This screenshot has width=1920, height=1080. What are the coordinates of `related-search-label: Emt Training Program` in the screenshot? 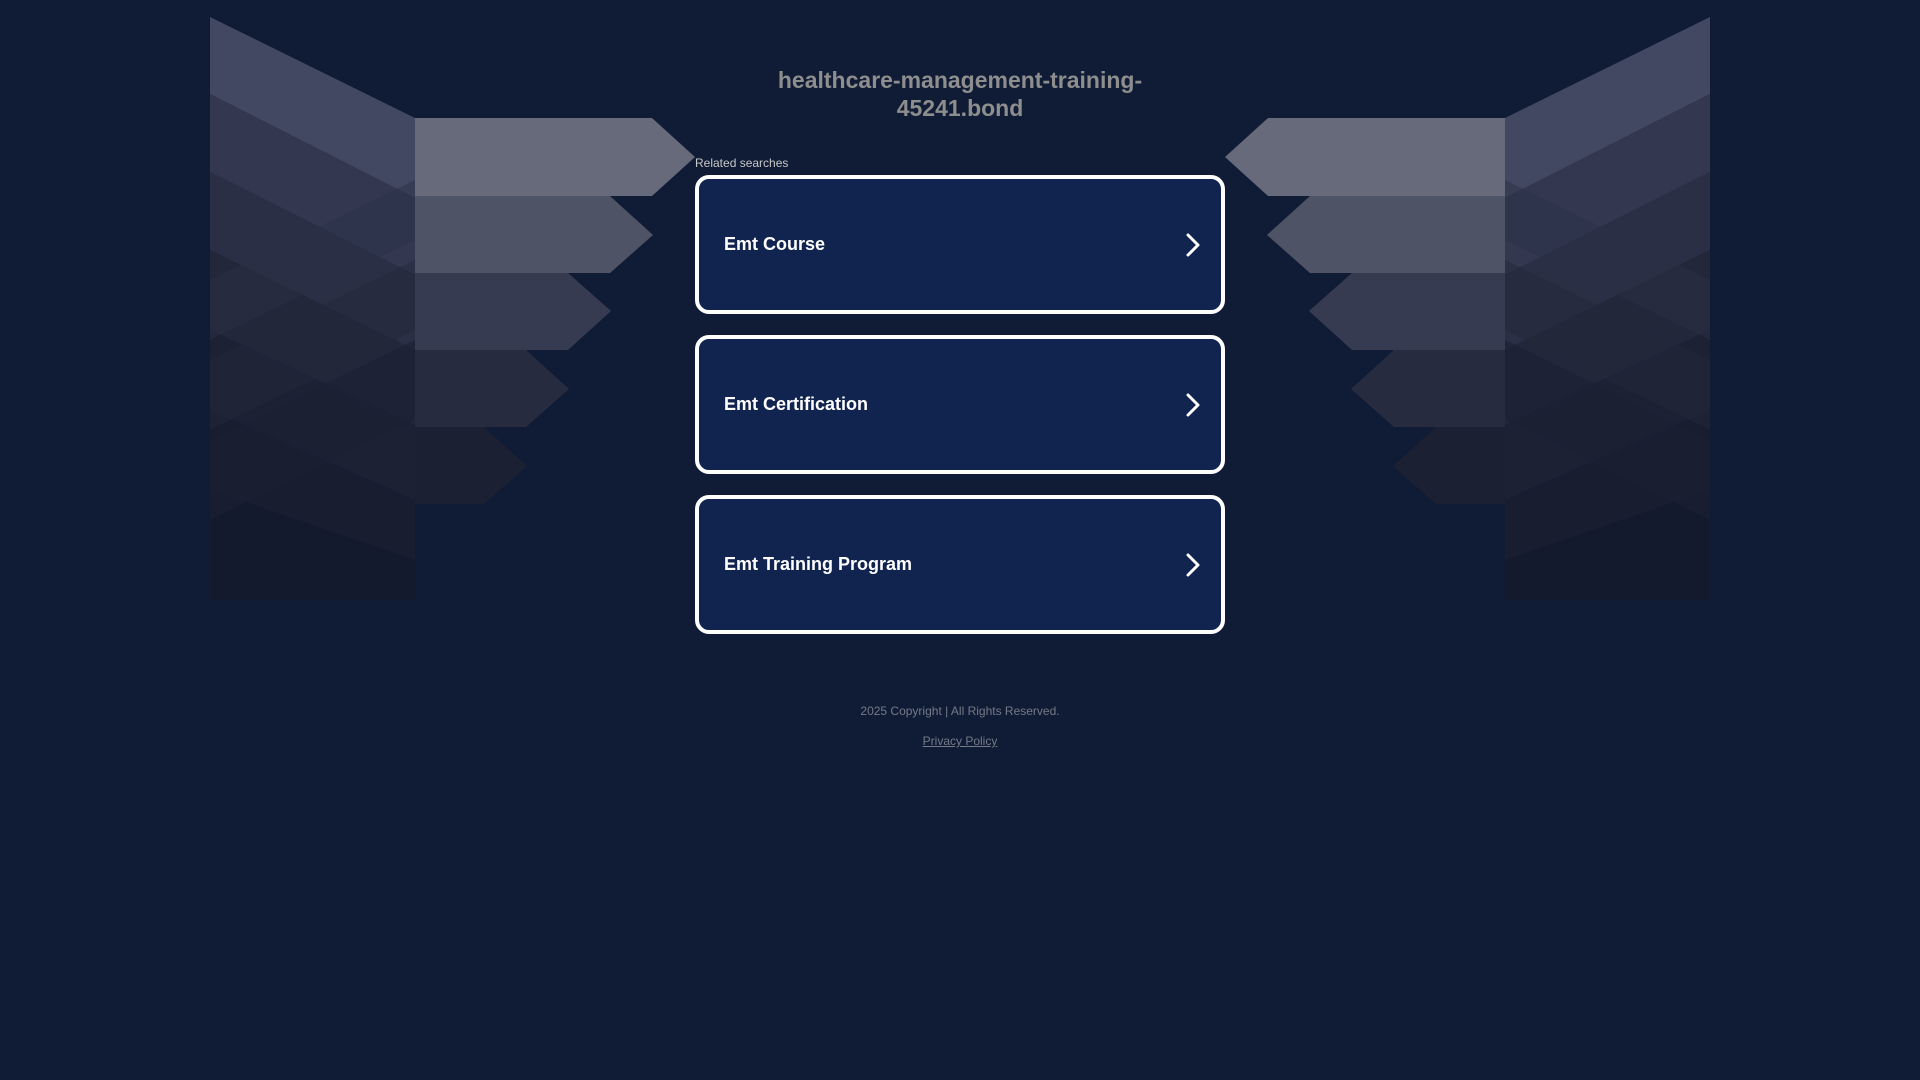 It's located at (818, 564).